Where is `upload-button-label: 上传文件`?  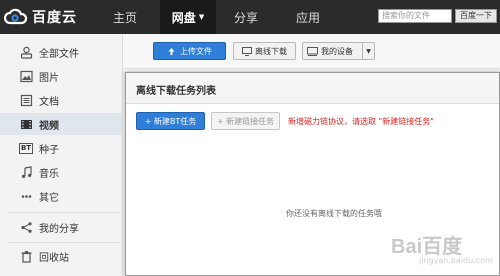
upload-button-label: 上传文件 is located at coordinates (196, 51).